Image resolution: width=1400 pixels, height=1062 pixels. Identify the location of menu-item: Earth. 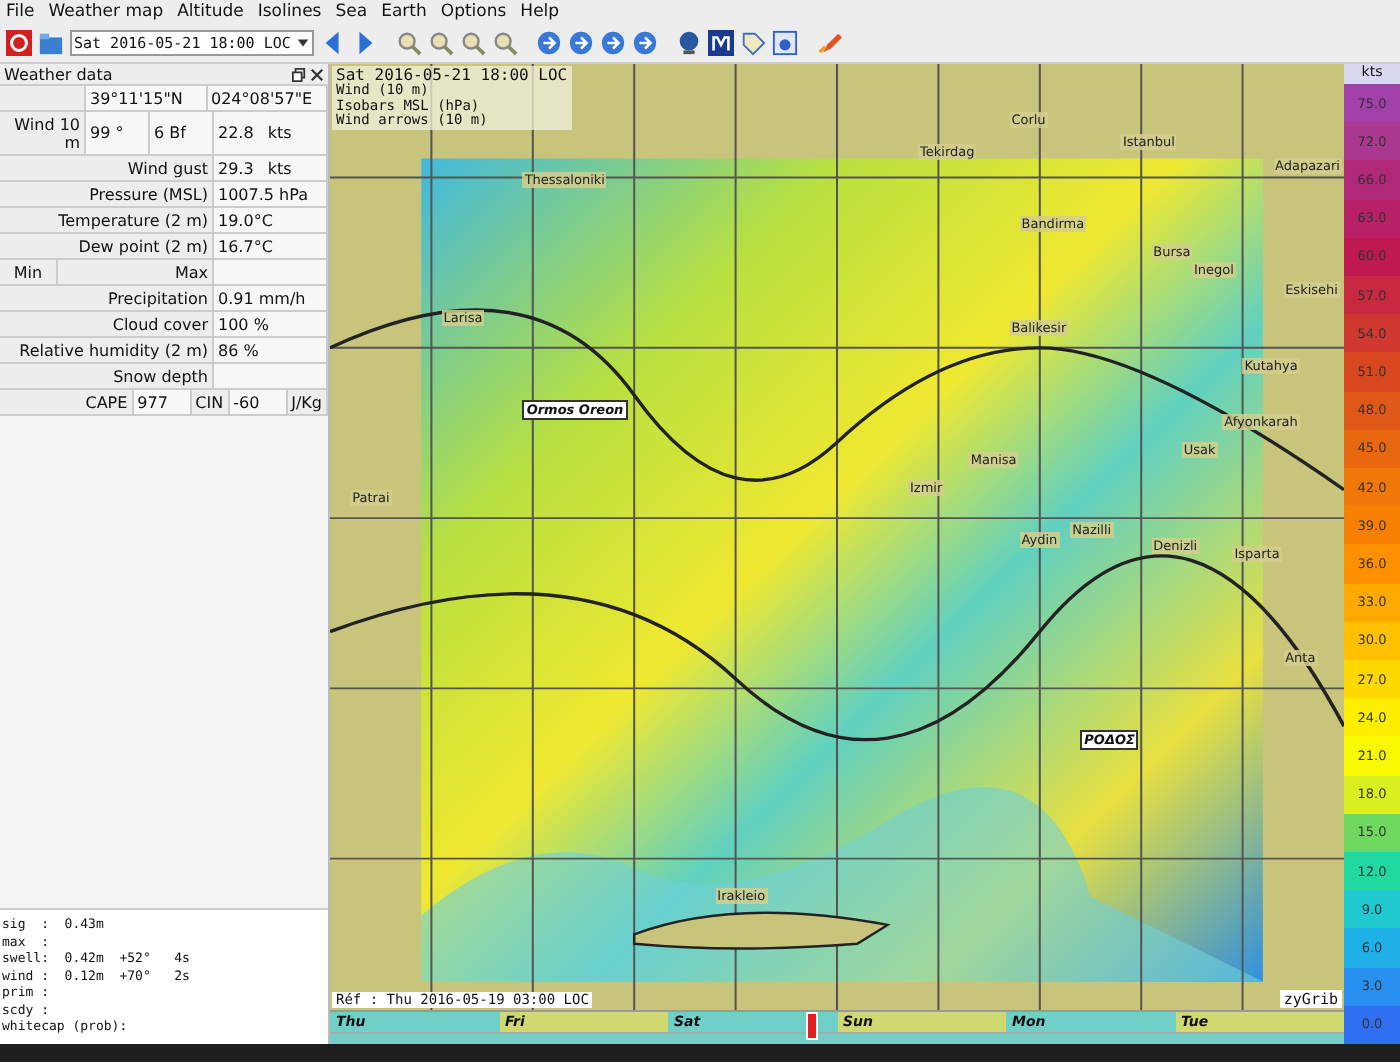
(404, 12).